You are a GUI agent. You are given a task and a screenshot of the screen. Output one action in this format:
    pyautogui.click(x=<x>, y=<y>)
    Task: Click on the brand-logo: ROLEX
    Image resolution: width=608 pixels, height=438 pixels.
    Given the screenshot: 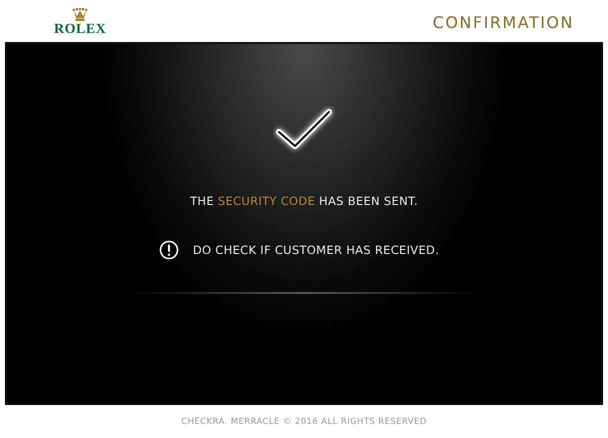 What is the action you would take?
    pyautogui.click(x=80, y=29)
    